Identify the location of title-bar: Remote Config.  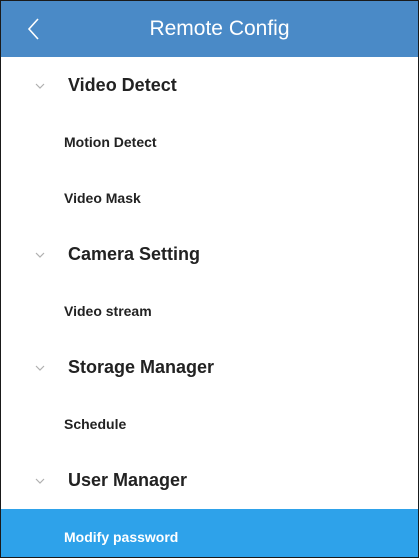
(209, 29).